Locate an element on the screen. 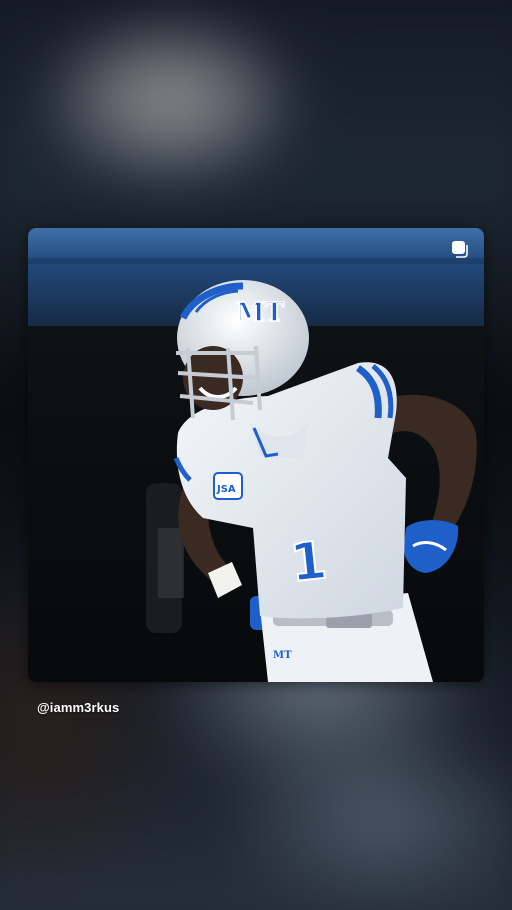  square-stack-icon is located at coordinates (460, 249).